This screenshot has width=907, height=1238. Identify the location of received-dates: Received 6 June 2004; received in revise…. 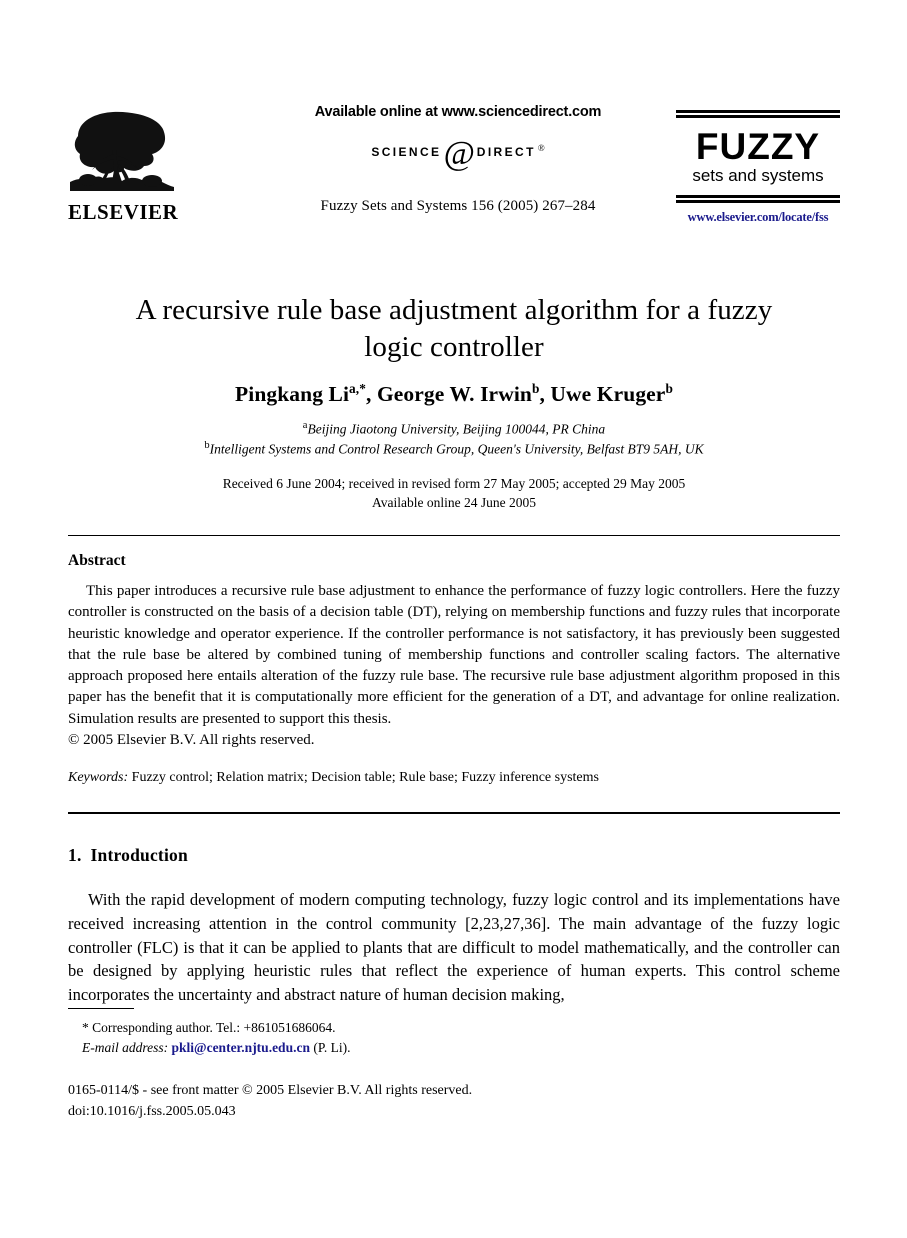
(454, 483).